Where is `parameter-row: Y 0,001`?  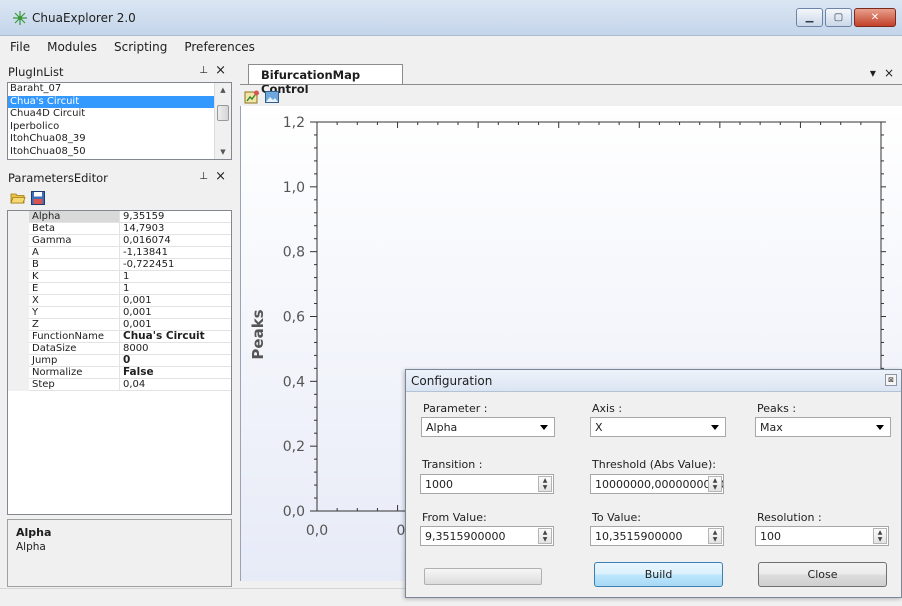
parameter-row: Y 0,001 is located at coordinates (119, 313).